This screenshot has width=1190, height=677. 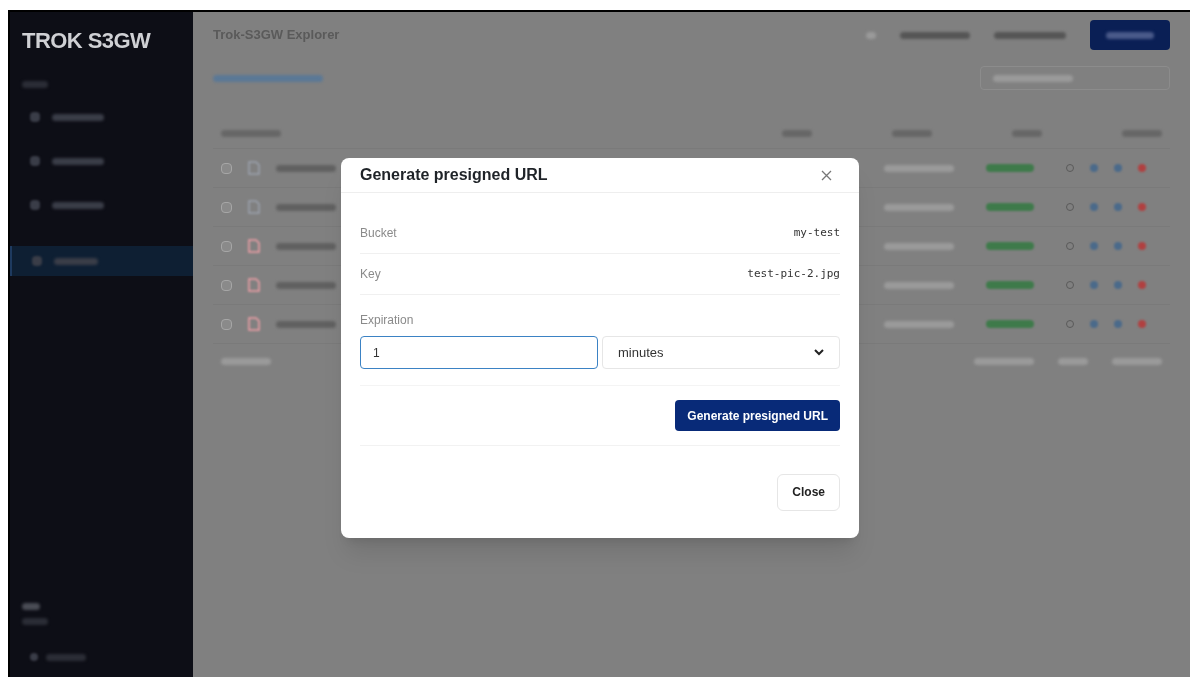 I want to click on close-button: Close, so click(x=808, y=492).